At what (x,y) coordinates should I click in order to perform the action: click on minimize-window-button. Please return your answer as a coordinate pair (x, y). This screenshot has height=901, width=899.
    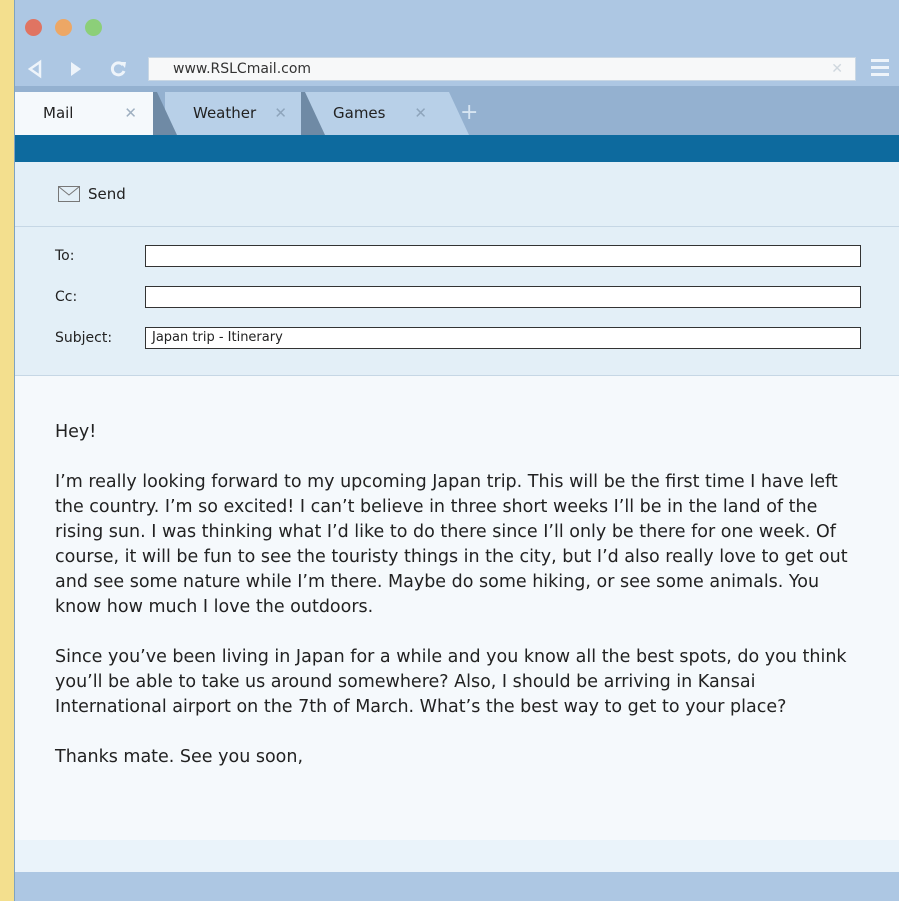
    Looking at the image, I should click on (63, 27).